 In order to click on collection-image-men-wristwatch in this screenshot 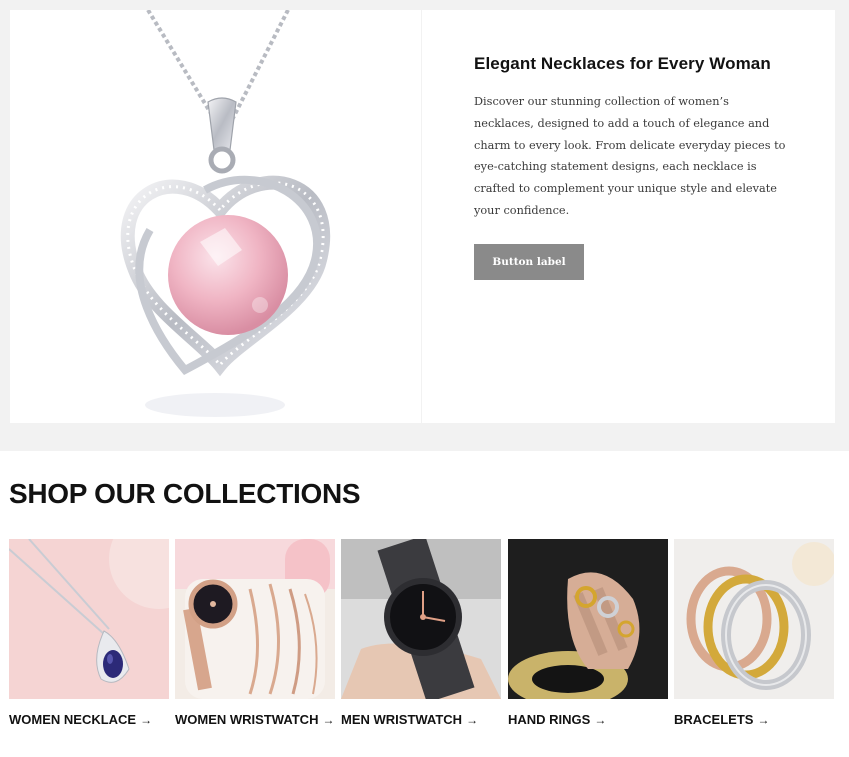, I will do `click(421, 619)`.